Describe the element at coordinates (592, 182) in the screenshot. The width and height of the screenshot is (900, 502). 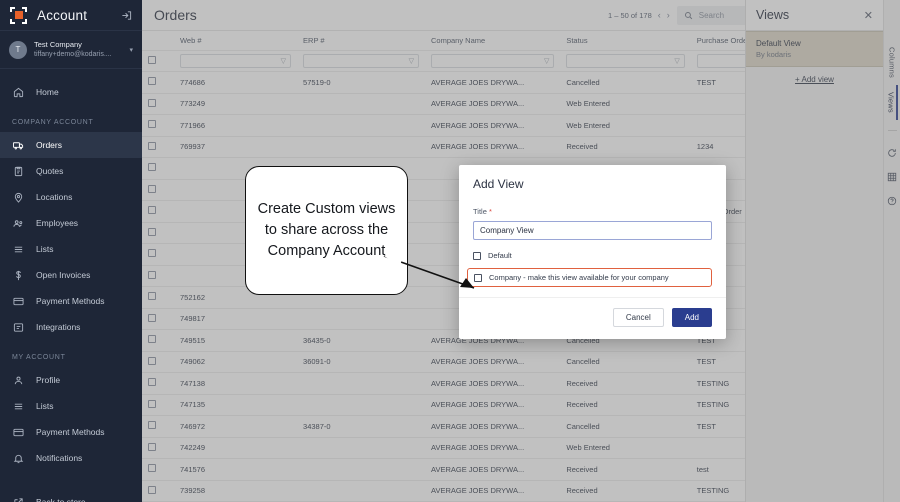
I see `modal-header: Add View` at that location.